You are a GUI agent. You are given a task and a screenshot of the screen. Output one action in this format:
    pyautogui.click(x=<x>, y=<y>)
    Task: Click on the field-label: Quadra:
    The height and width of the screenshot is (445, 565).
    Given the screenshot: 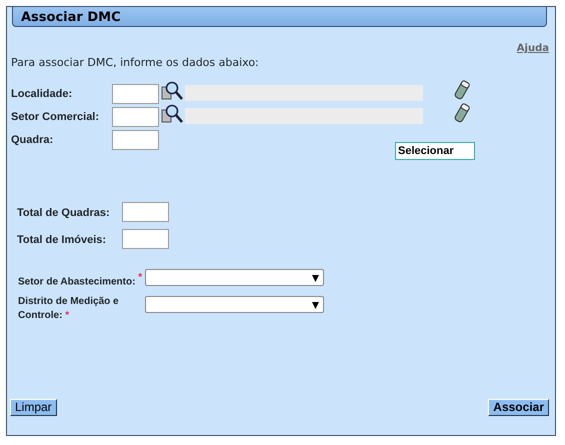 What is the action you would take?
    pyautogui.click(x=32, y=140)
    